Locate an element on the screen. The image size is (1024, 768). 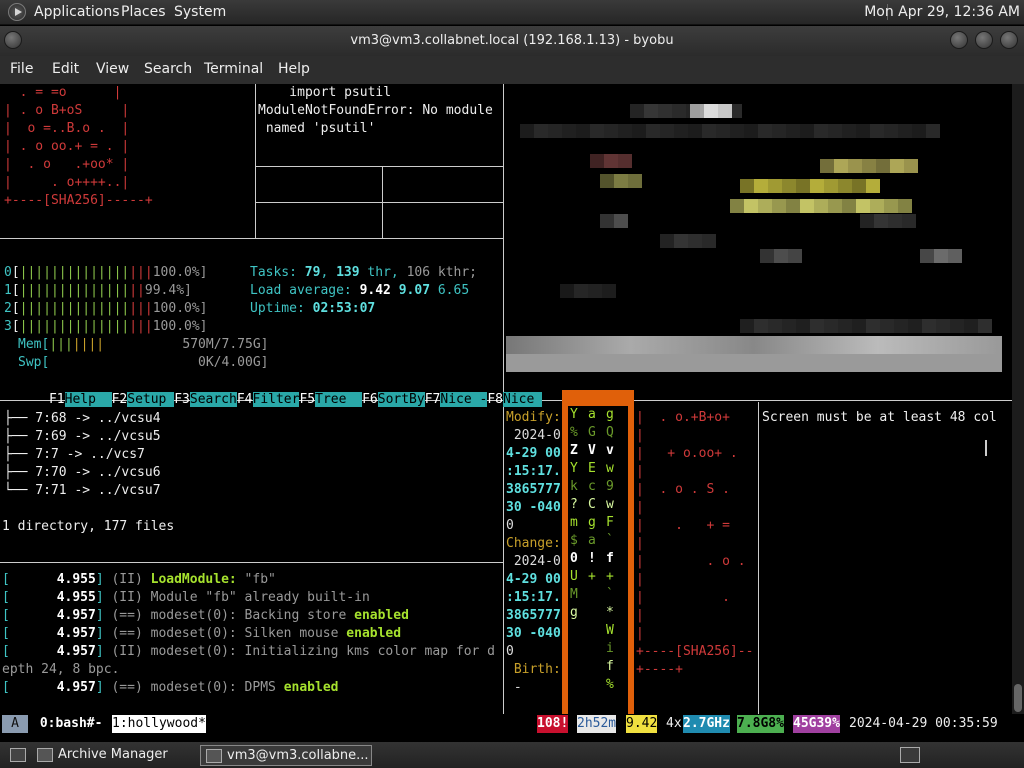
window-tab-bash: 0:bash#- is located at coordinates (71, 724).